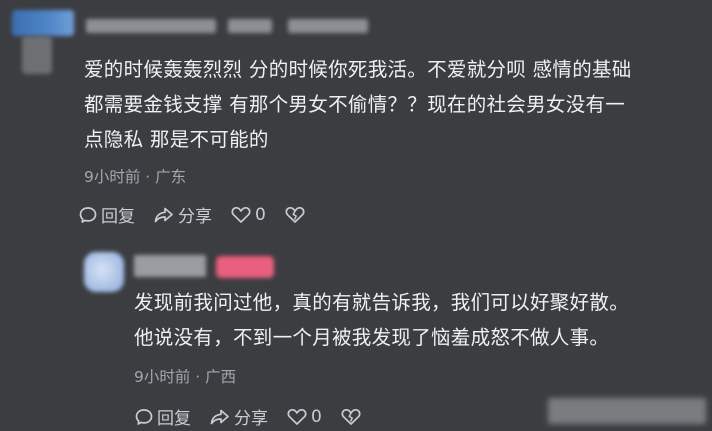 The image size is (712, 431). I want to click on watermark-blurred, so click(627, 411).